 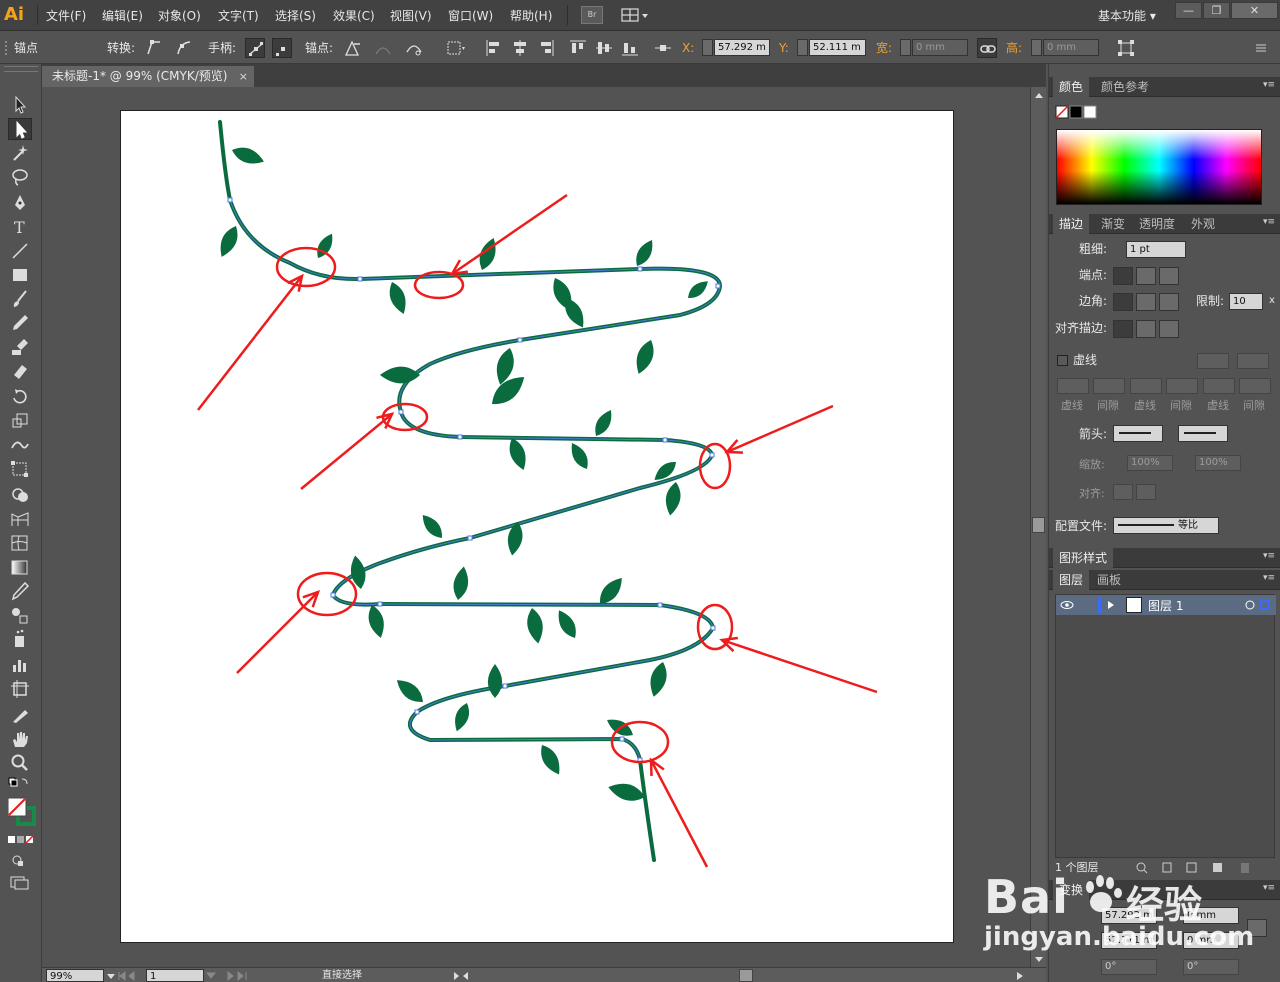 I want to click on color-mode-buttons, so click(x=21, y=840).